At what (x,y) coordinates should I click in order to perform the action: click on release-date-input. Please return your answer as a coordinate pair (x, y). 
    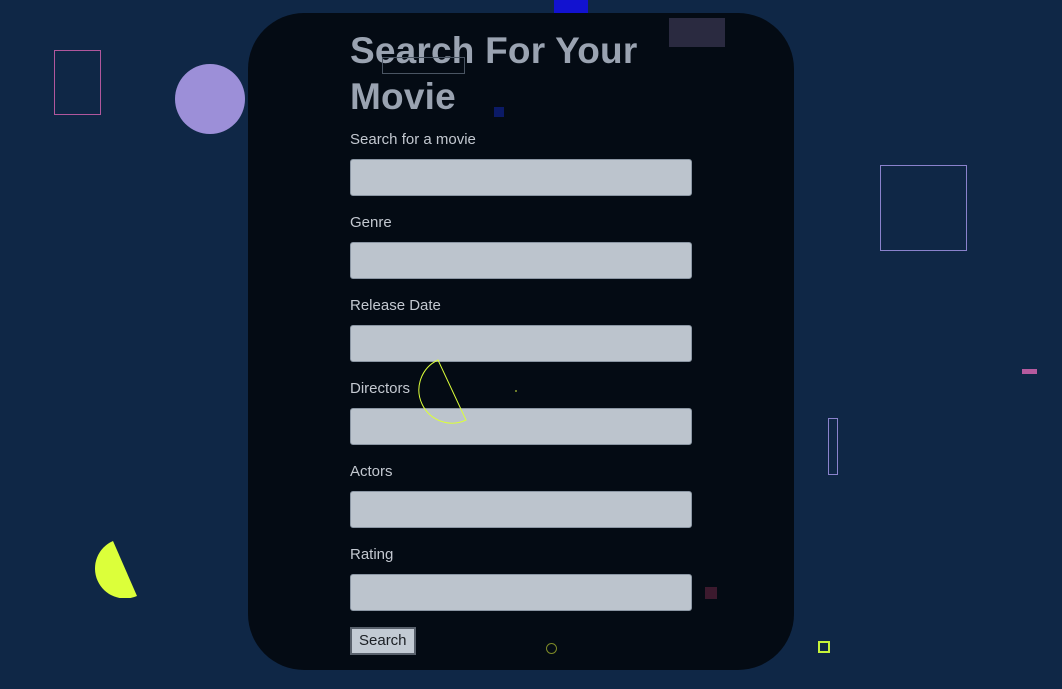
    Looking at the image, I should click on (521, 343).